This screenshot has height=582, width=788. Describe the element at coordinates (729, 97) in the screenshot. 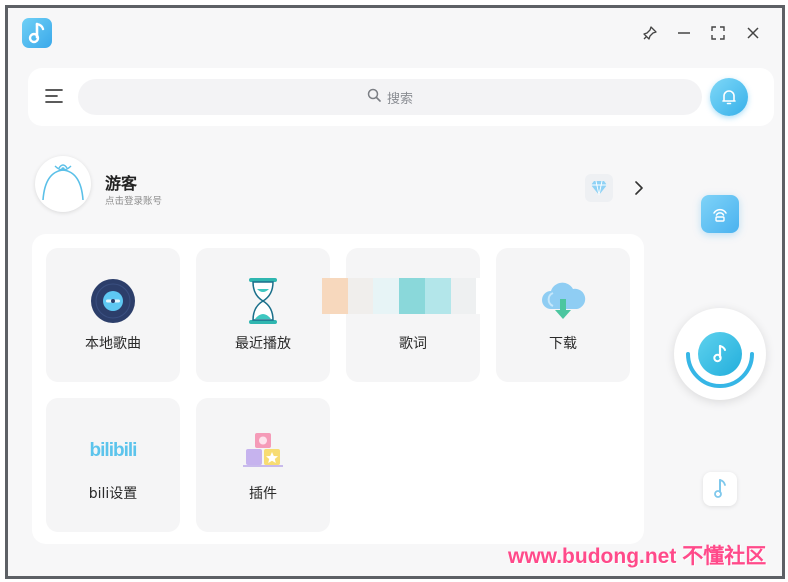

I see `notification-bell-icon` at that location.